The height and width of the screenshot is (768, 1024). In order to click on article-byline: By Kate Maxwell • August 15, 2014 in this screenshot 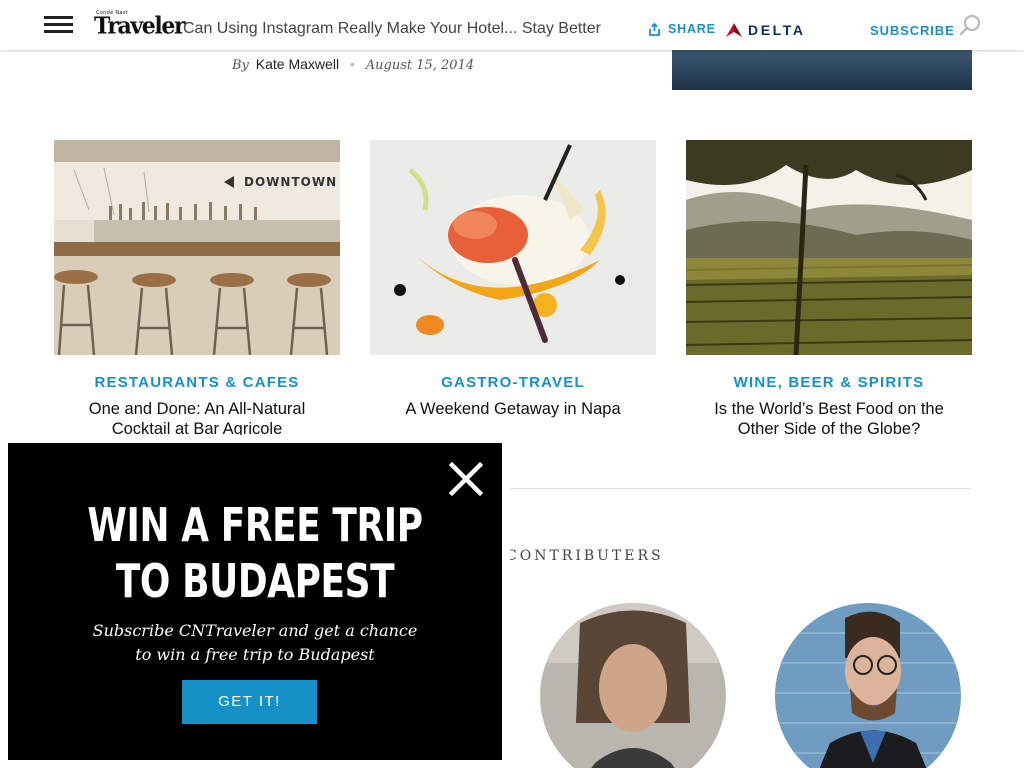, I will do `click(353, 64)`.